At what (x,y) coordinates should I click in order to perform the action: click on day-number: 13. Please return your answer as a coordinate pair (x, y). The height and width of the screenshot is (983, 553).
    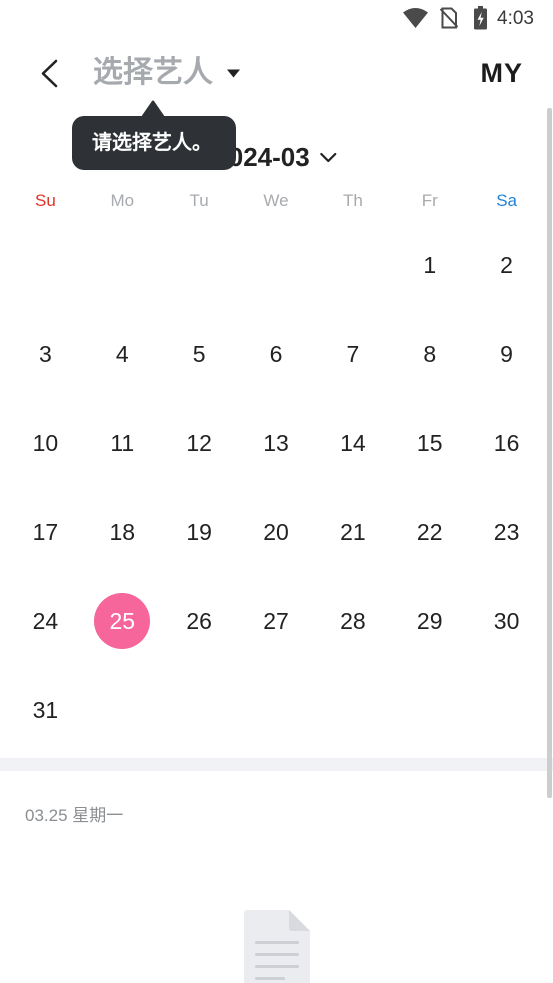
    Looking at the image, I should click on (276, 442).